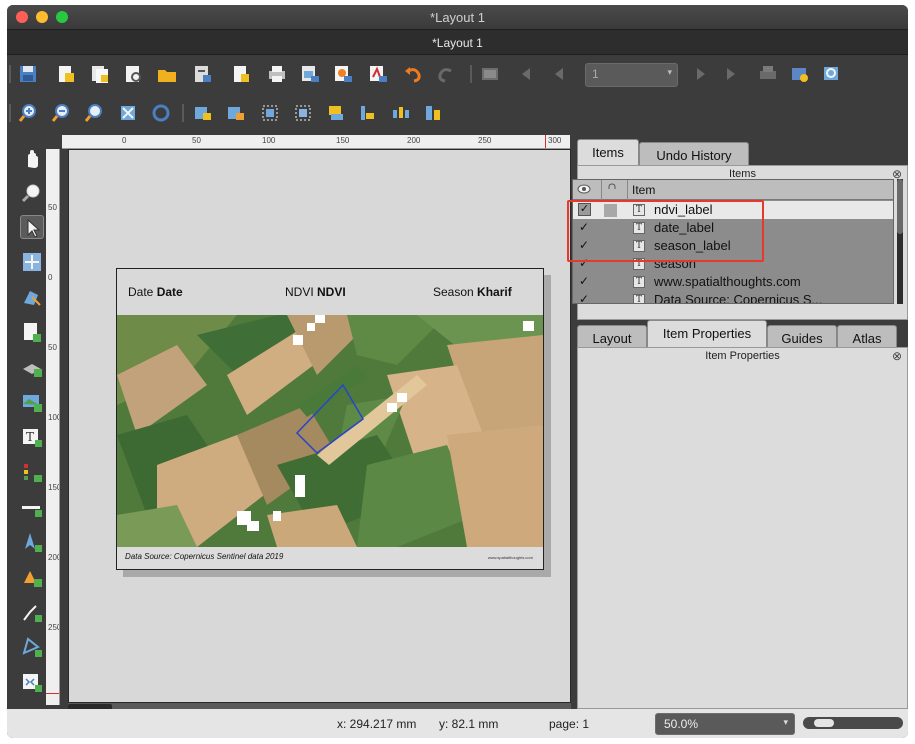  Describe the element at coordinates (832, 74) in the screenshot. I see `atlas-export-icon` at that location.